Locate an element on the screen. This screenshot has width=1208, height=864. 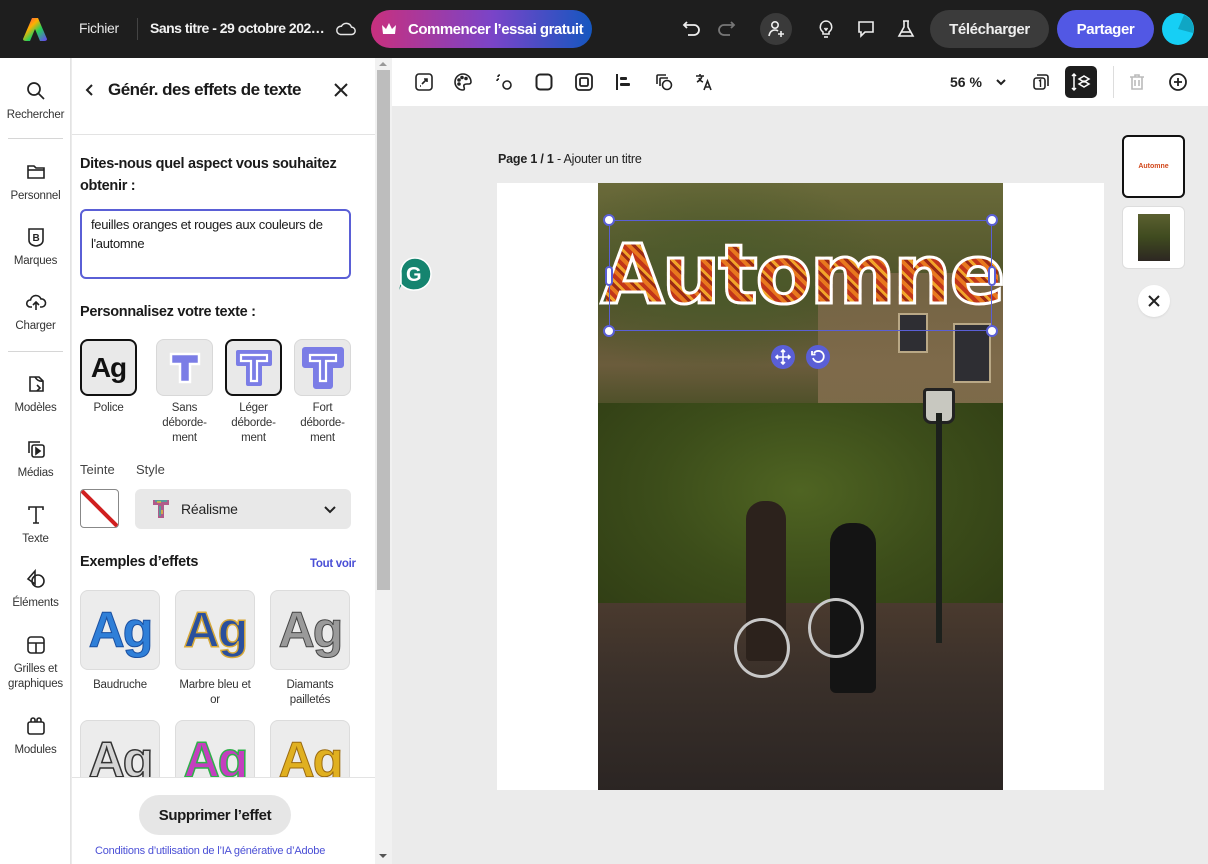
move-button is located at coordinates (783, 357).